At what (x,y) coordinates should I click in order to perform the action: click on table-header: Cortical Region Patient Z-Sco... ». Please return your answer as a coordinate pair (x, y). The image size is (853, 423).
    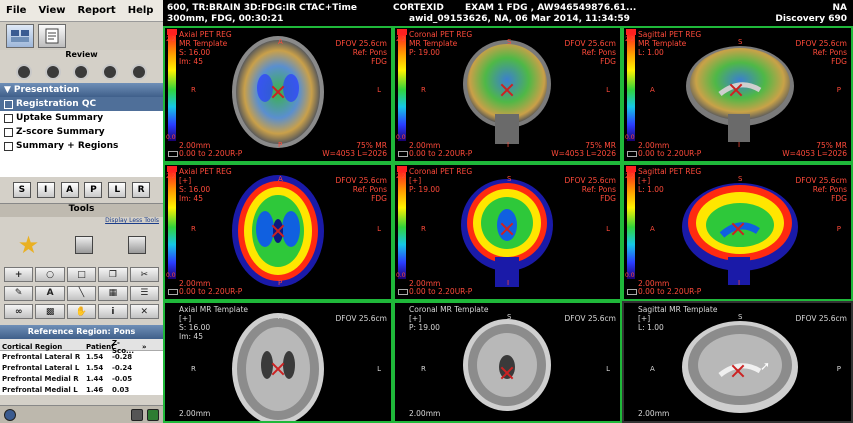
    Looking at the image, I should click on (81, 347).